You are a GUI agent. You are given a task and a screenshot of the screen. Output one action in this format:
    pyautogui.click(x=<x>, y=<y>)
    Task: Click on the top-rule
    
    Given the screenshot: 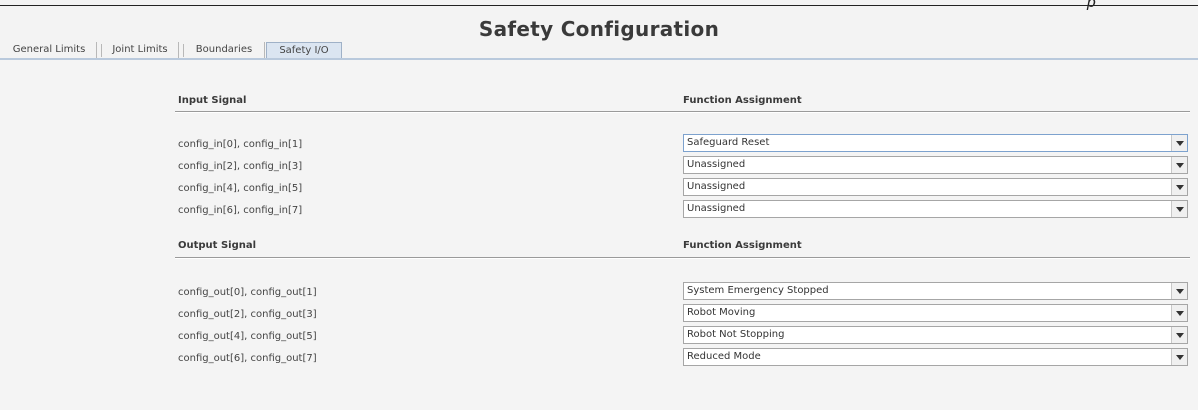 What is the action you would take?
    pyautogui.click(x=599, y=5)
    